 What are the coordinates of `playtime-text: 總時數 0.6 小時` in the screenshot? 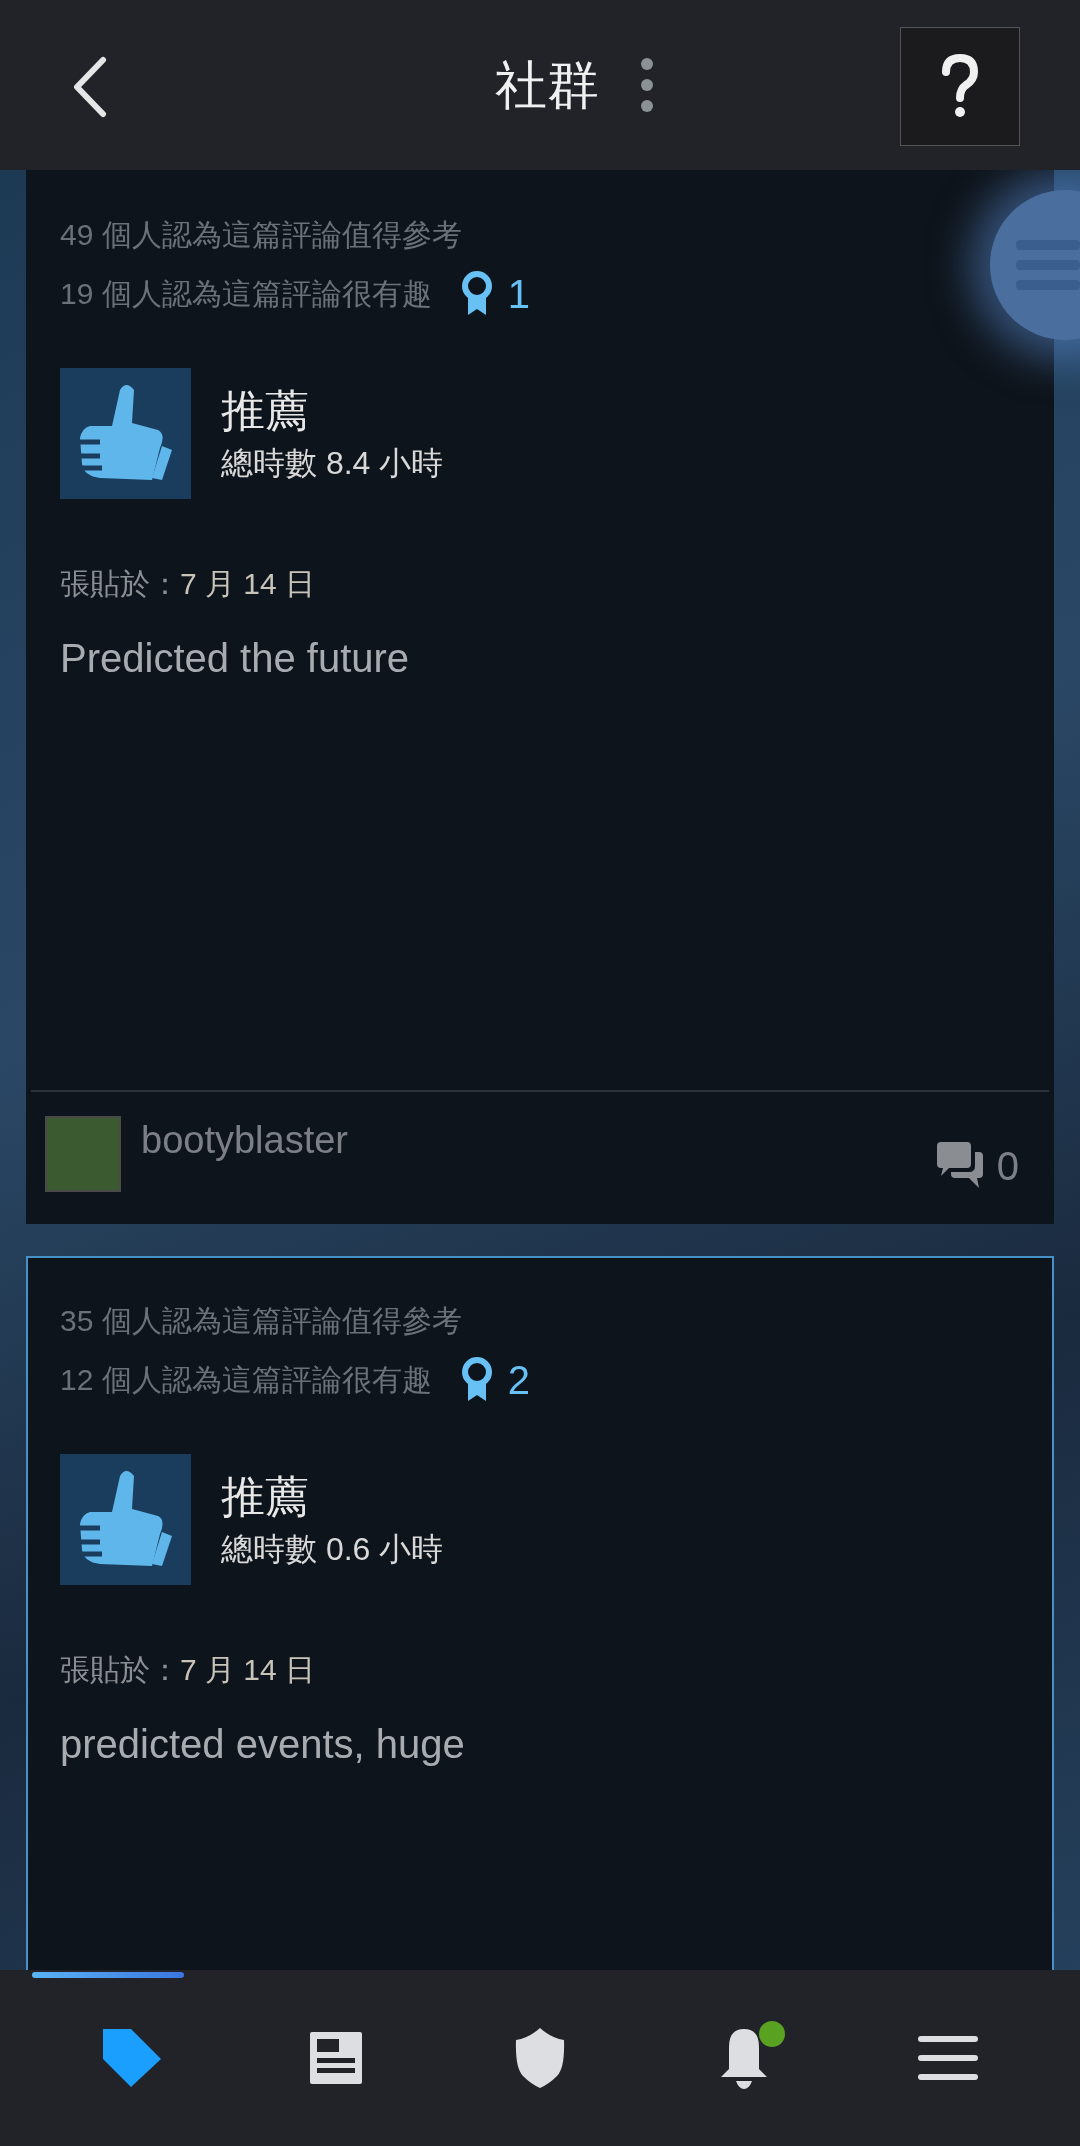 It's located at (332, 1549).